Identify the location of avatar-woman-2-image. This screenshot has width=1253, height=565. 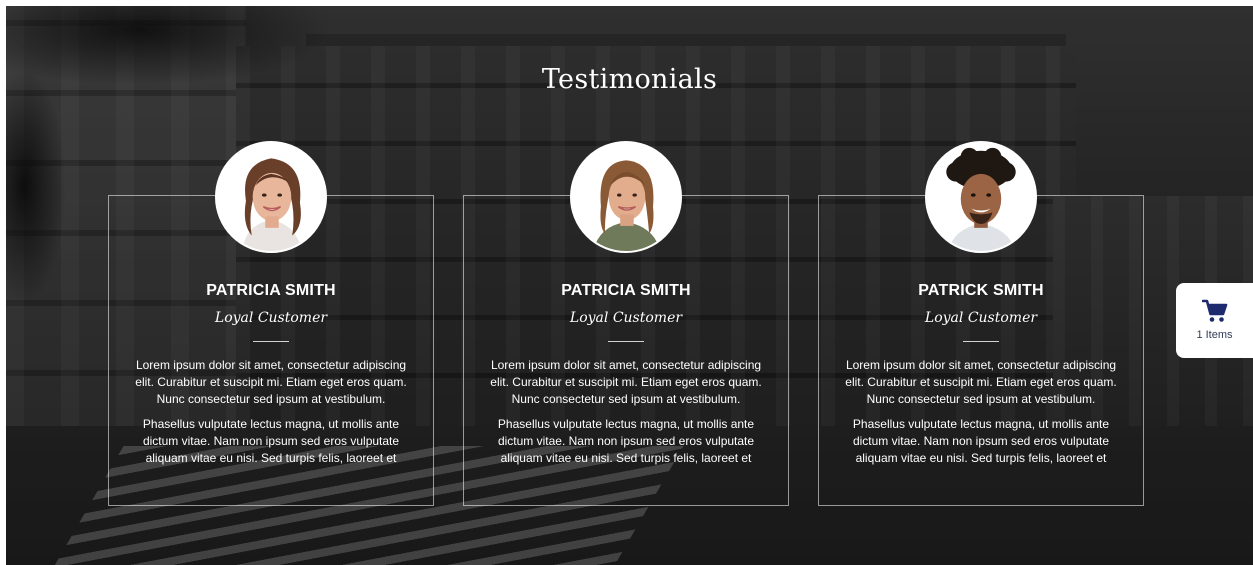
(626, 197).